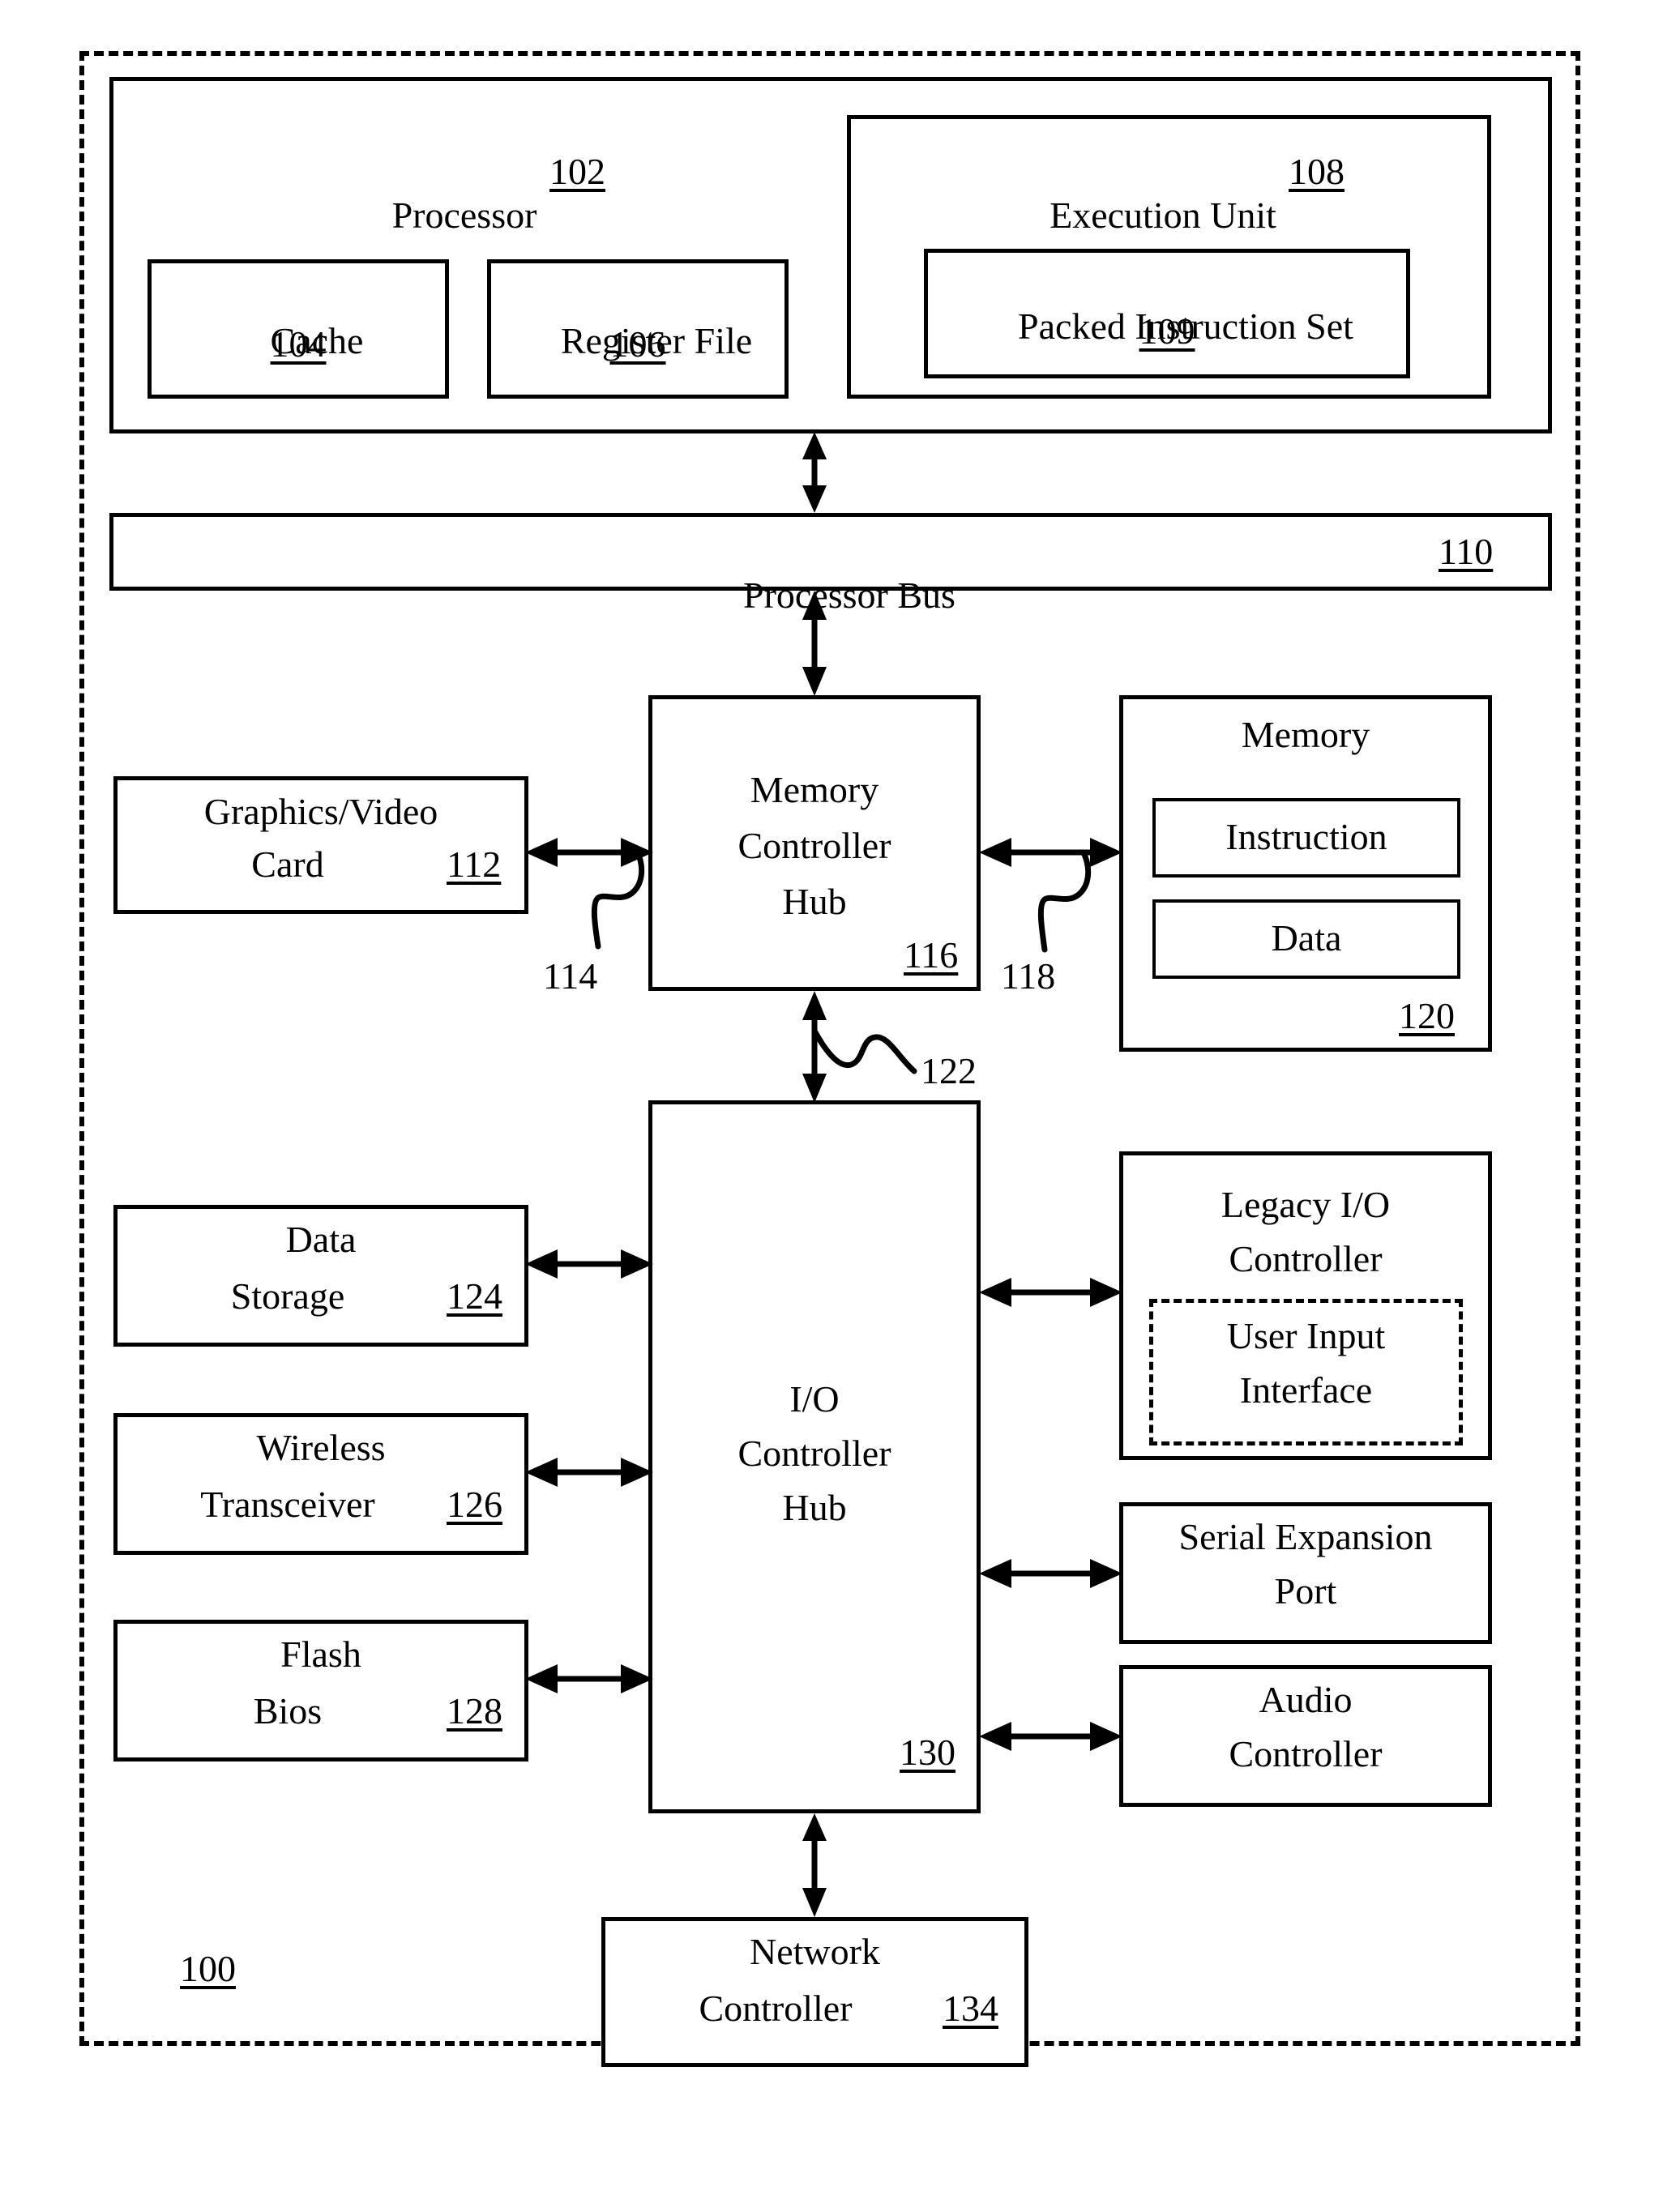 The height and width of the screenshot is (2212, 1663). I want to click on wireless-line2-text: Transceiver, so click(288, 1504).